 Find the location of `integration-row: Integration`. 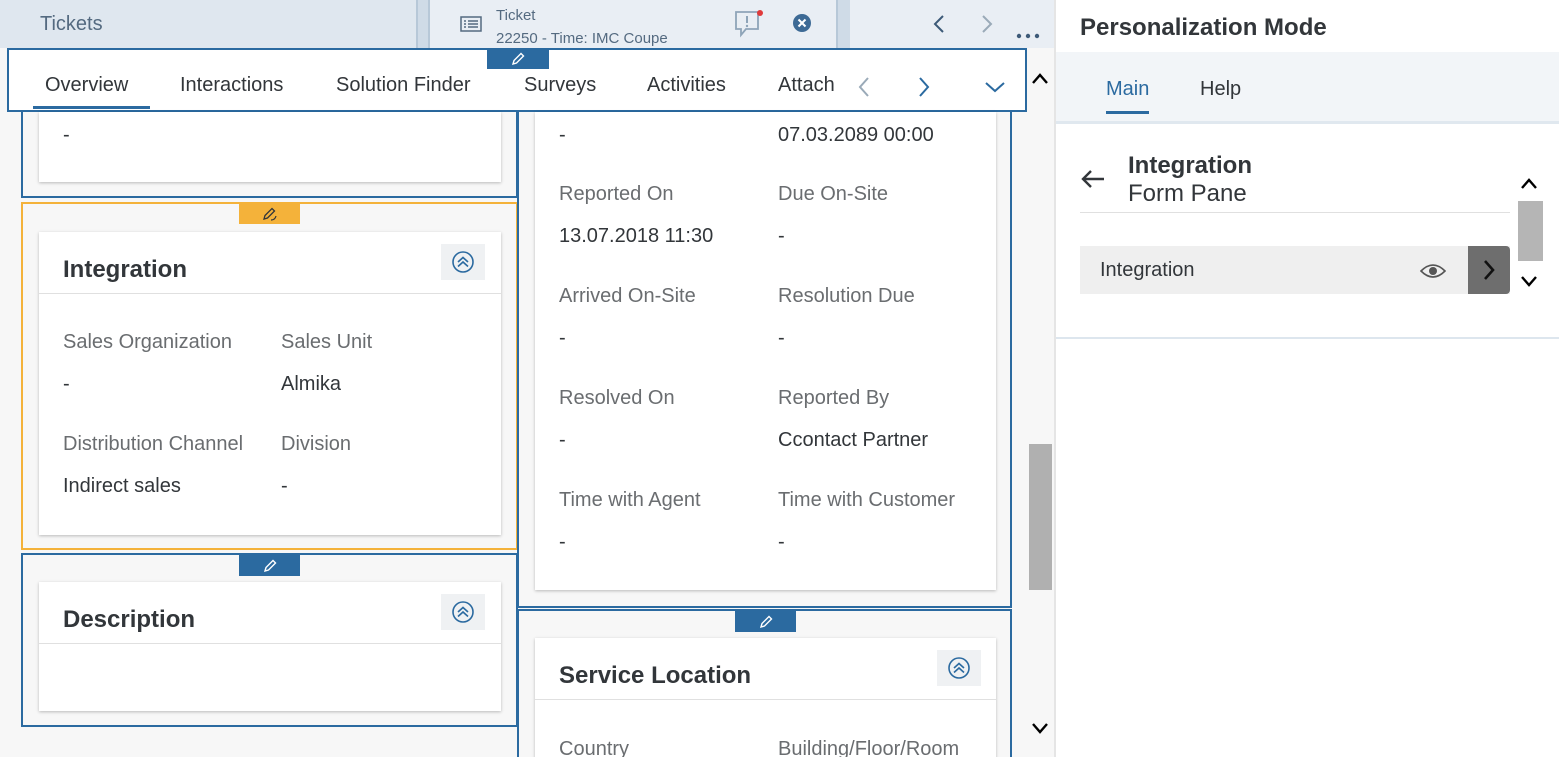

integration-row: Integration is located at coordinates (1295, 270).